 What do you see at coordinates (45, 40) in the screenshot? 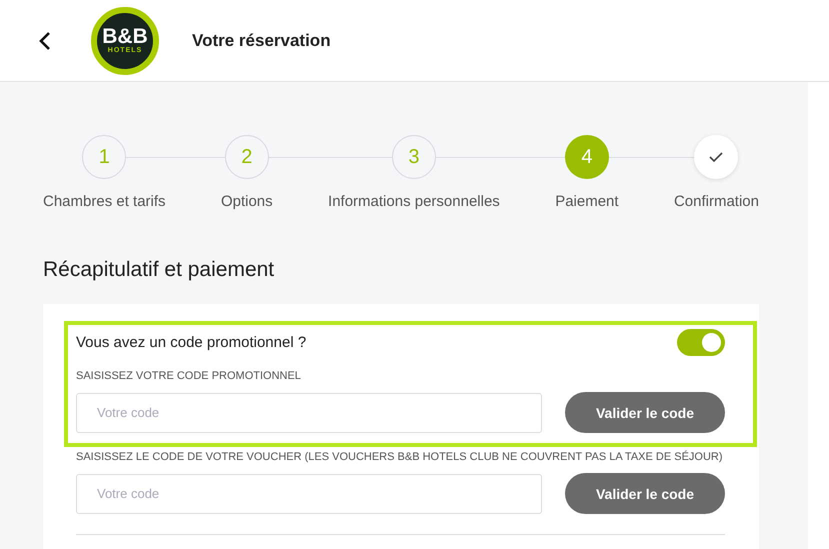
I see `back-button` at bounding box center [45, 40].